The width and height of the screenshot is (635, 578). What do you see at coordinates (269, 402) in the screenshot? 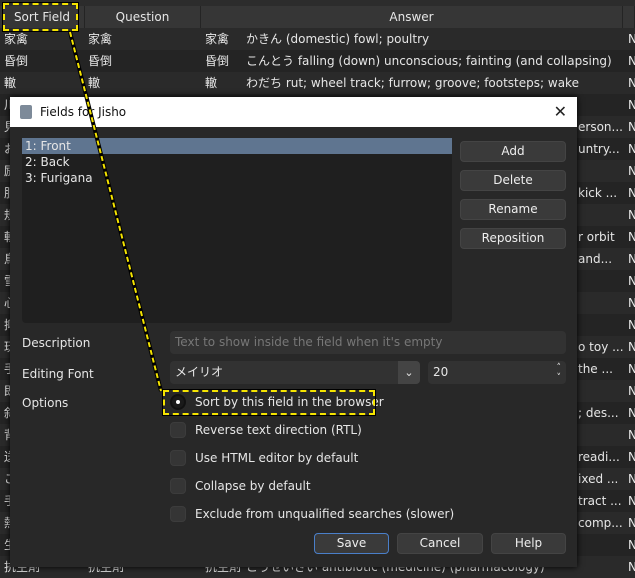
I see `highlight-sort-option` at bounding box center [269, 402].